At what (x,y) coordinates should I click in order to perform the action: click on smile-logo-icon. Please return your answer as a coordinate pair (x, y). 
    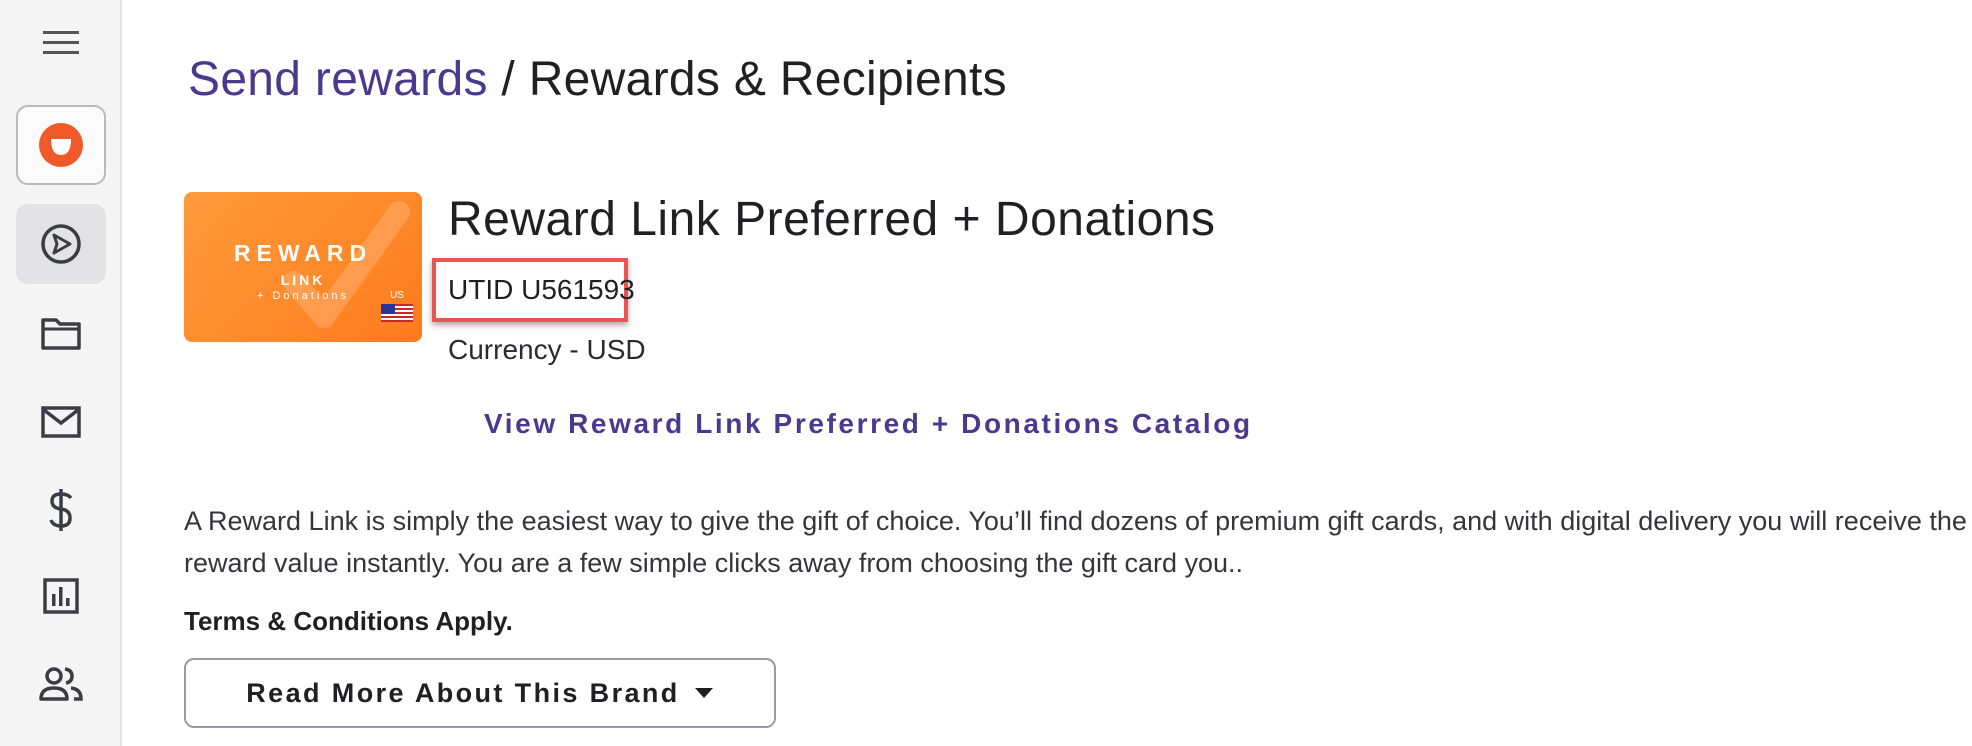
    Looking at the image, I should click on (61, 145).